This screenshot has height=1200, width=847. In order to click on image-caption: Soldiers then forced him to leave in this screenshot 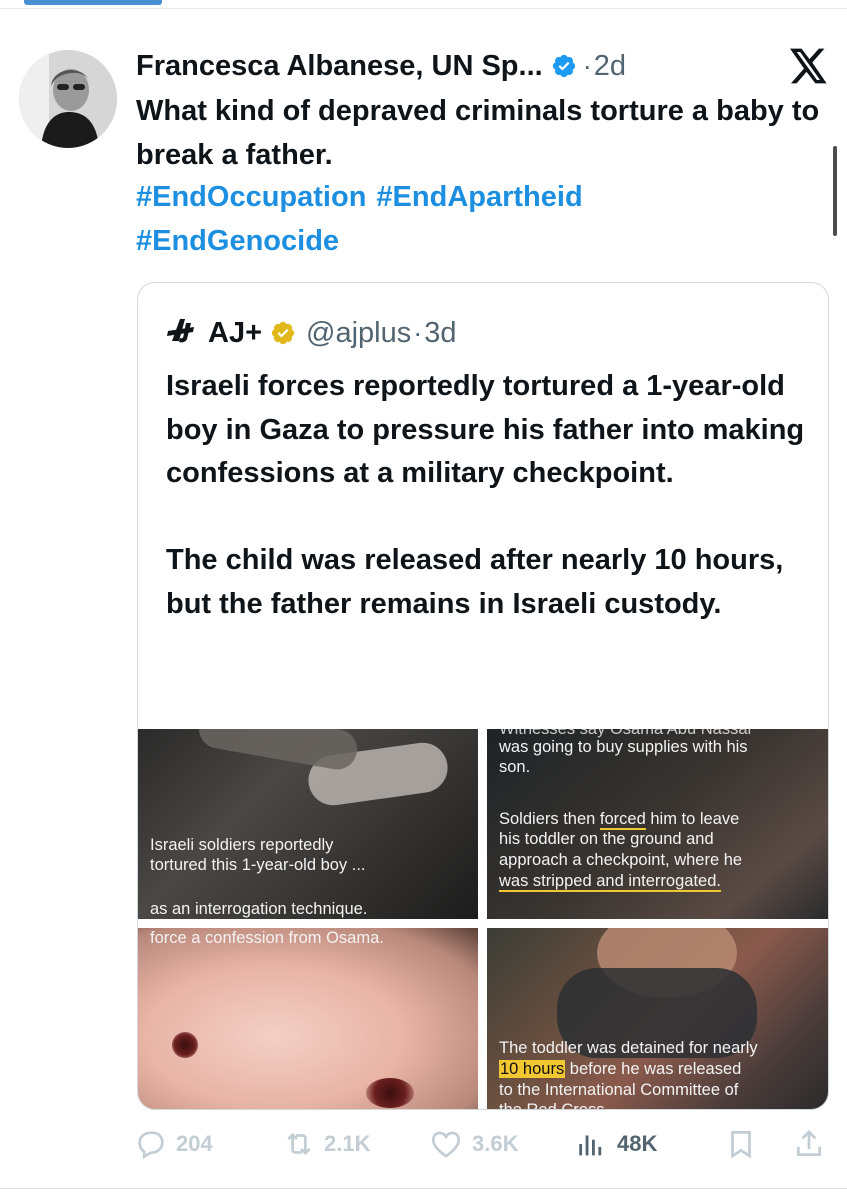, I will do `click(619, 819)`.